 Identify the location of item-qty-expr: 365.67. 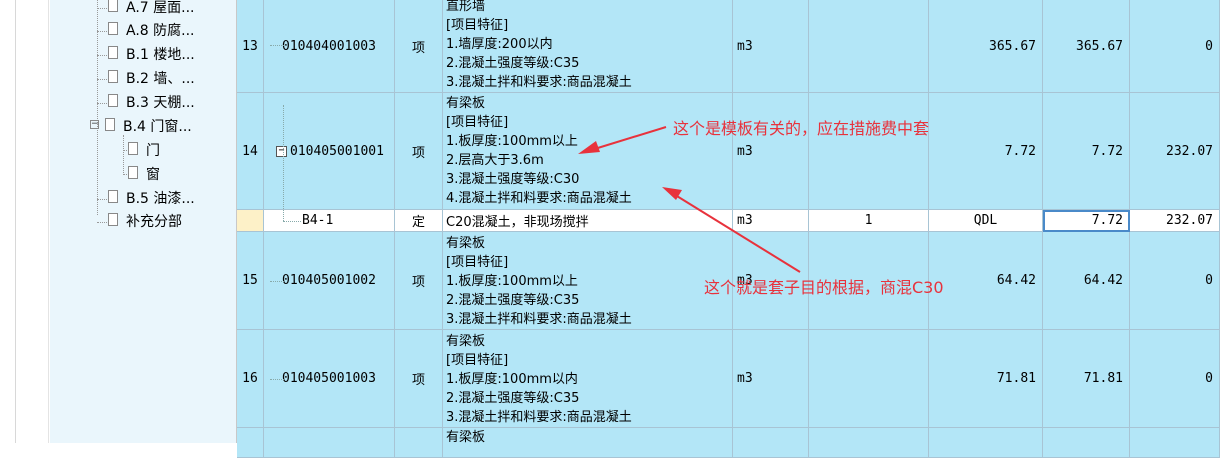
(986, 46).